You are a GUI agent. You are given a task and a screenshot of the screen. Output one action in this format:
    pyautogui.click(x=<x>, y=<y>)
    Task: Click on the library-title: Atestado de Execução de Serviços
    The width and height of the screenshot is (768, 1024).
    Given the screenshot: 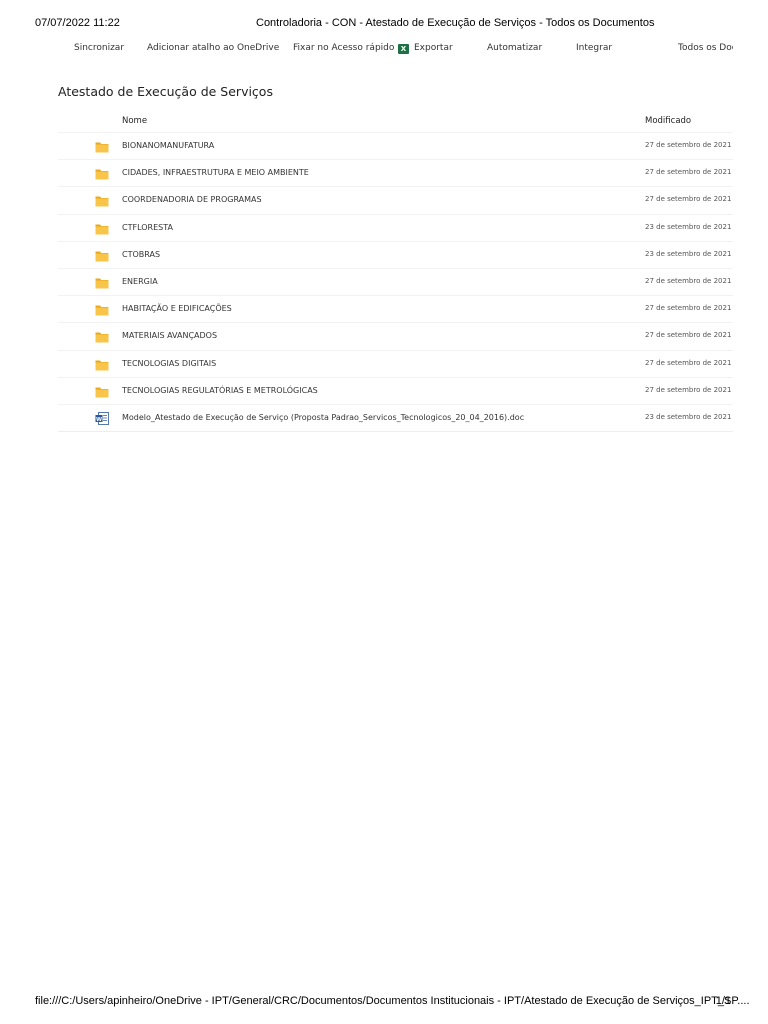 What is the action you would take?
    pyautogui.click(x=165, y=91)
    